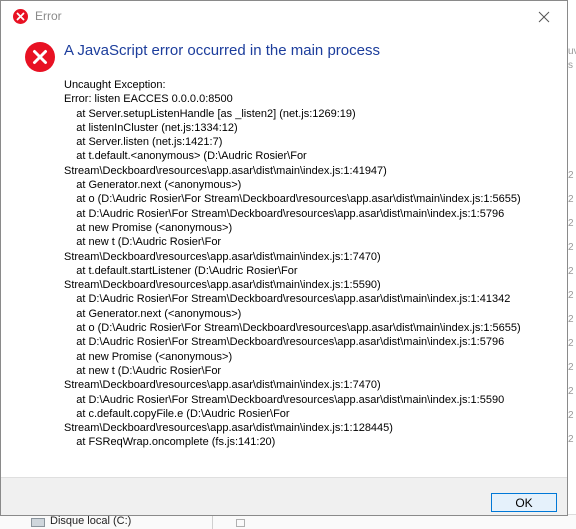 The height and width of the screenshot is (529, 576). I want to click on background-fragment: uv, so click(572, 51).